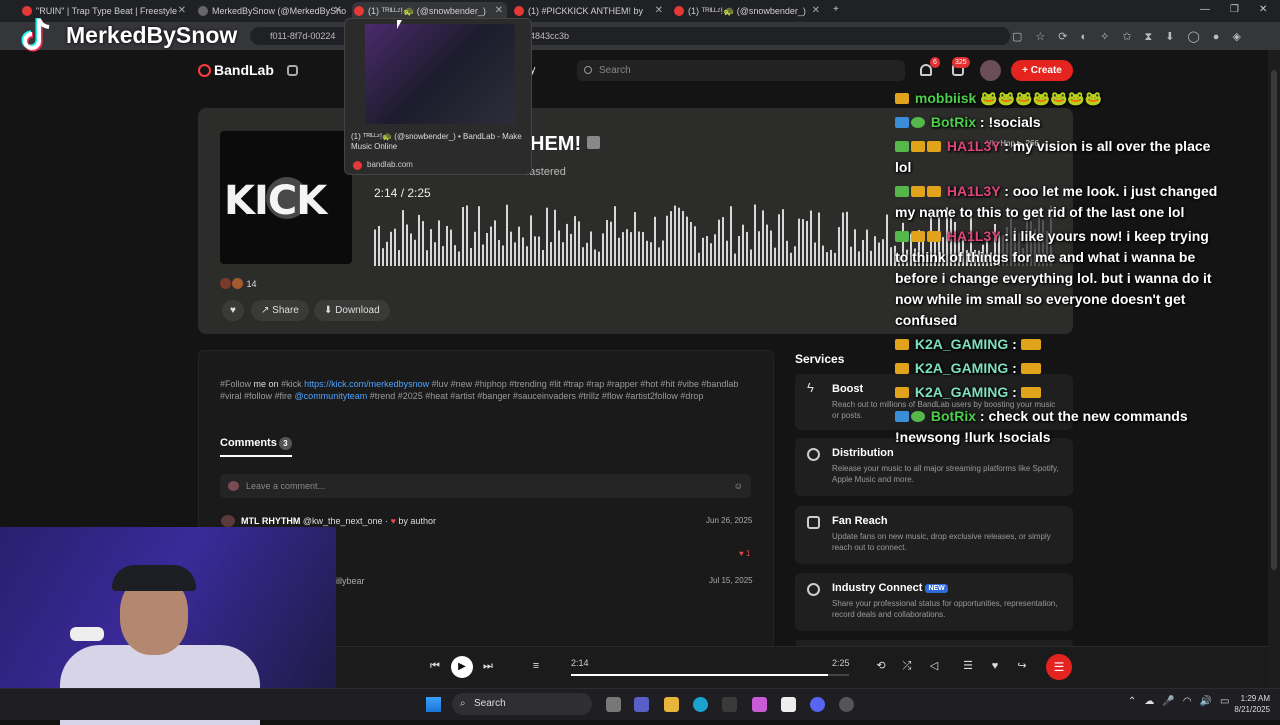  I want to click on windows-start-icon, so click(433, 704).